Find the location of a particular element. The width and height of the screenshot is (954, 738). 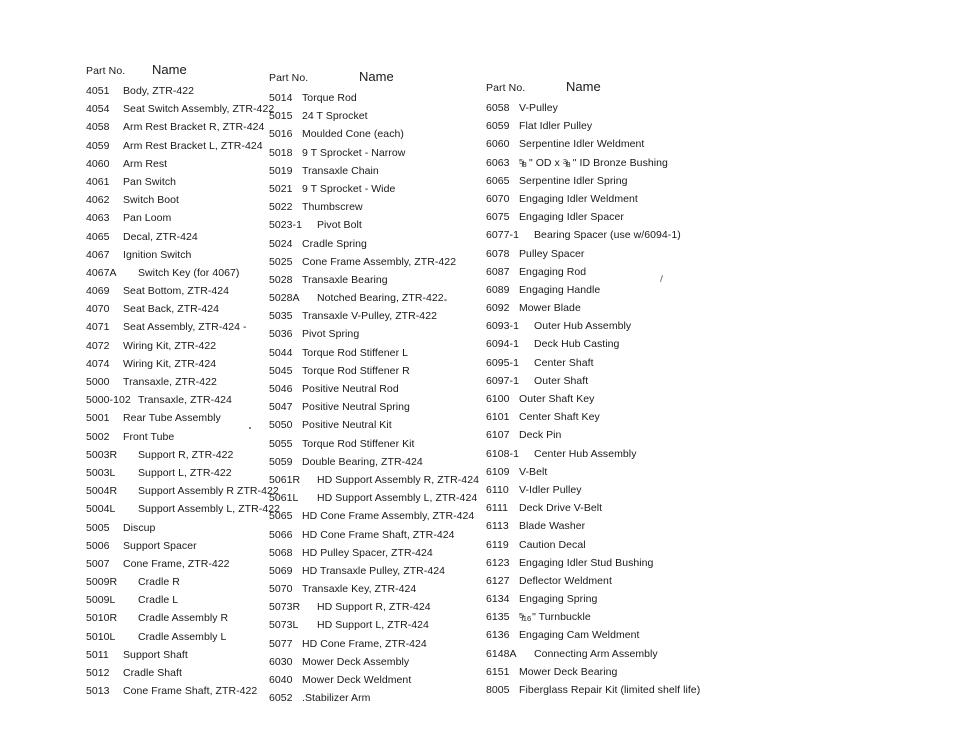

part-number: 6111 is located at coordinates (497, 508).